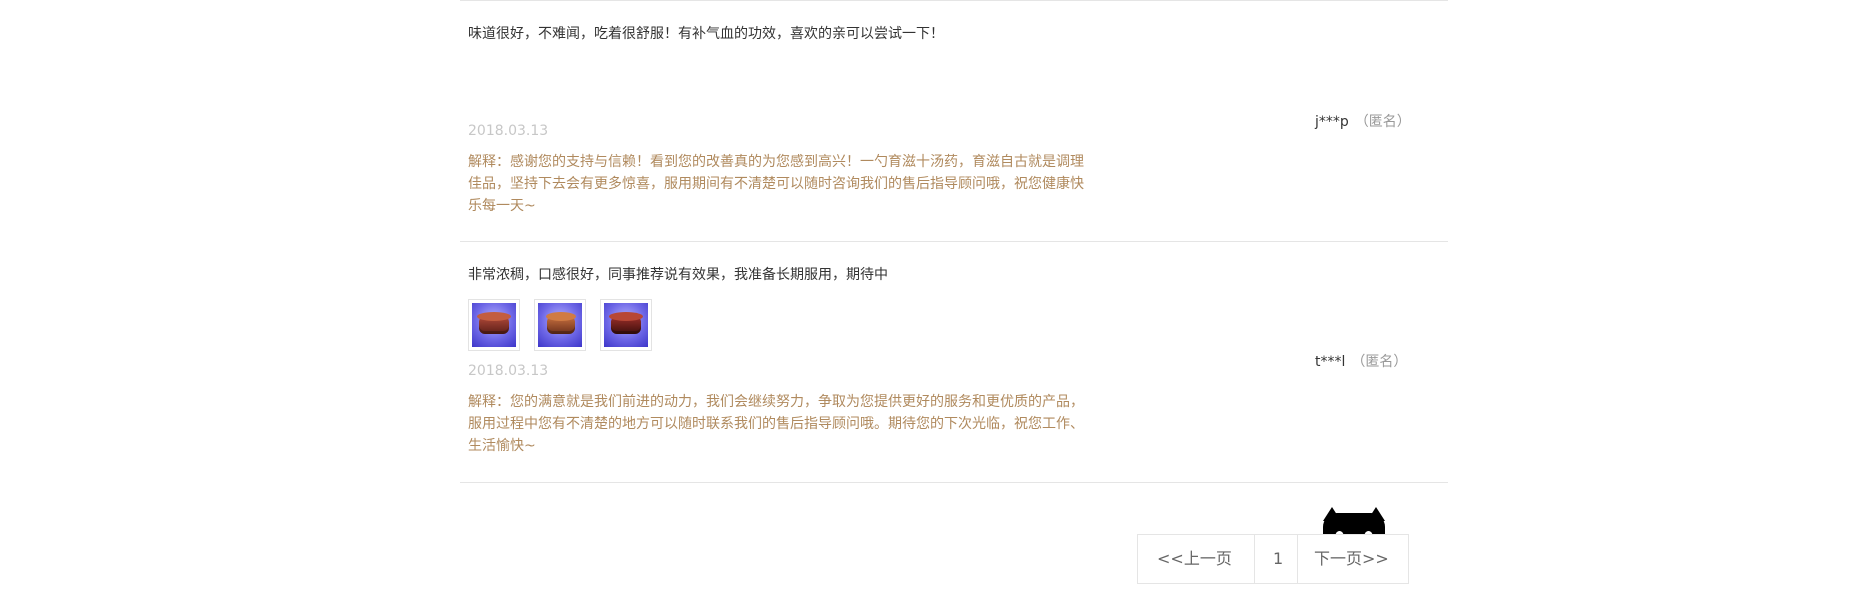 The image size is (1853, 600). I want to click on pagination: <<上一页 1 下一页>>, so click(1273, 559).